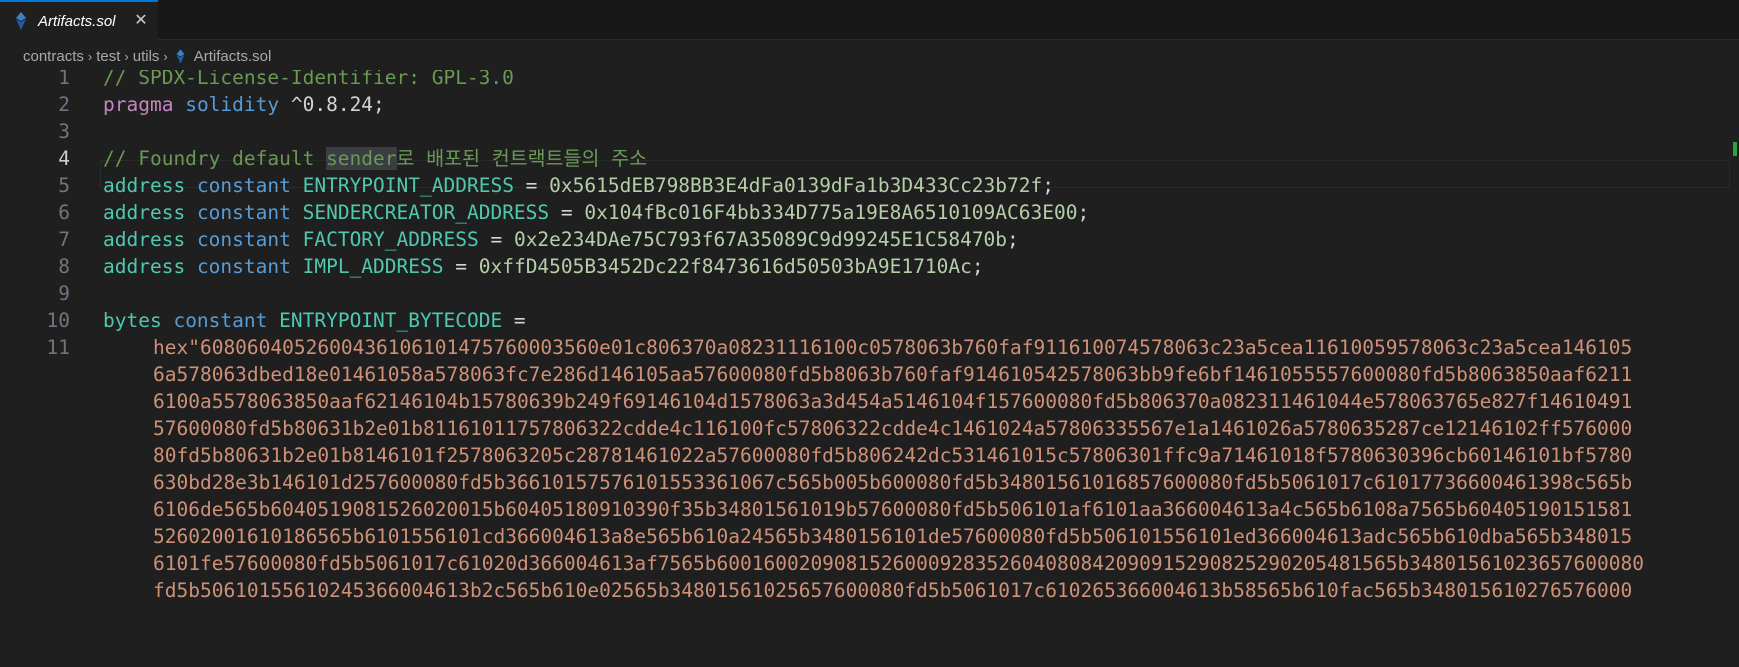 This screenshot has width=1739, height=667. Describe the element at coordinates (869, 294) in the screenshot. I see `code-line: 9` at that location.